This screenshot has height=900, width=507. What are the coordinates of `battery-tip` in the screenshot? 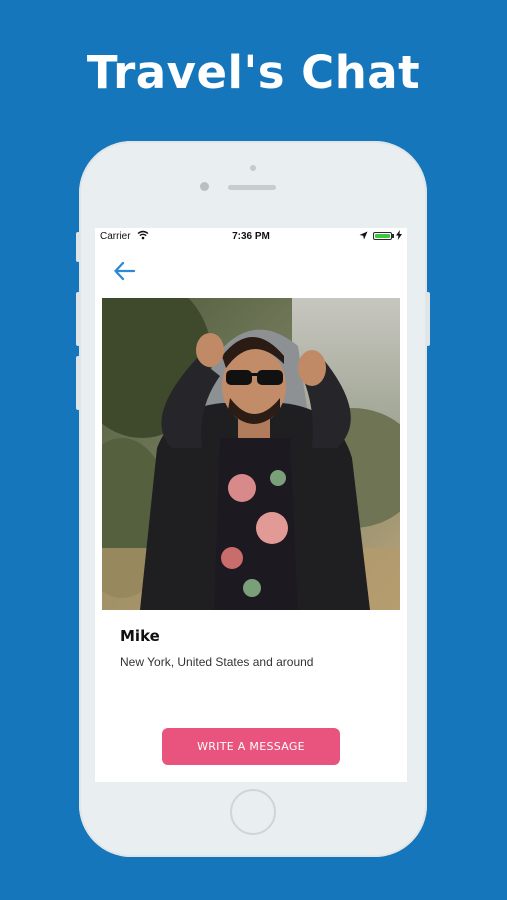 It's located at (393, 236).